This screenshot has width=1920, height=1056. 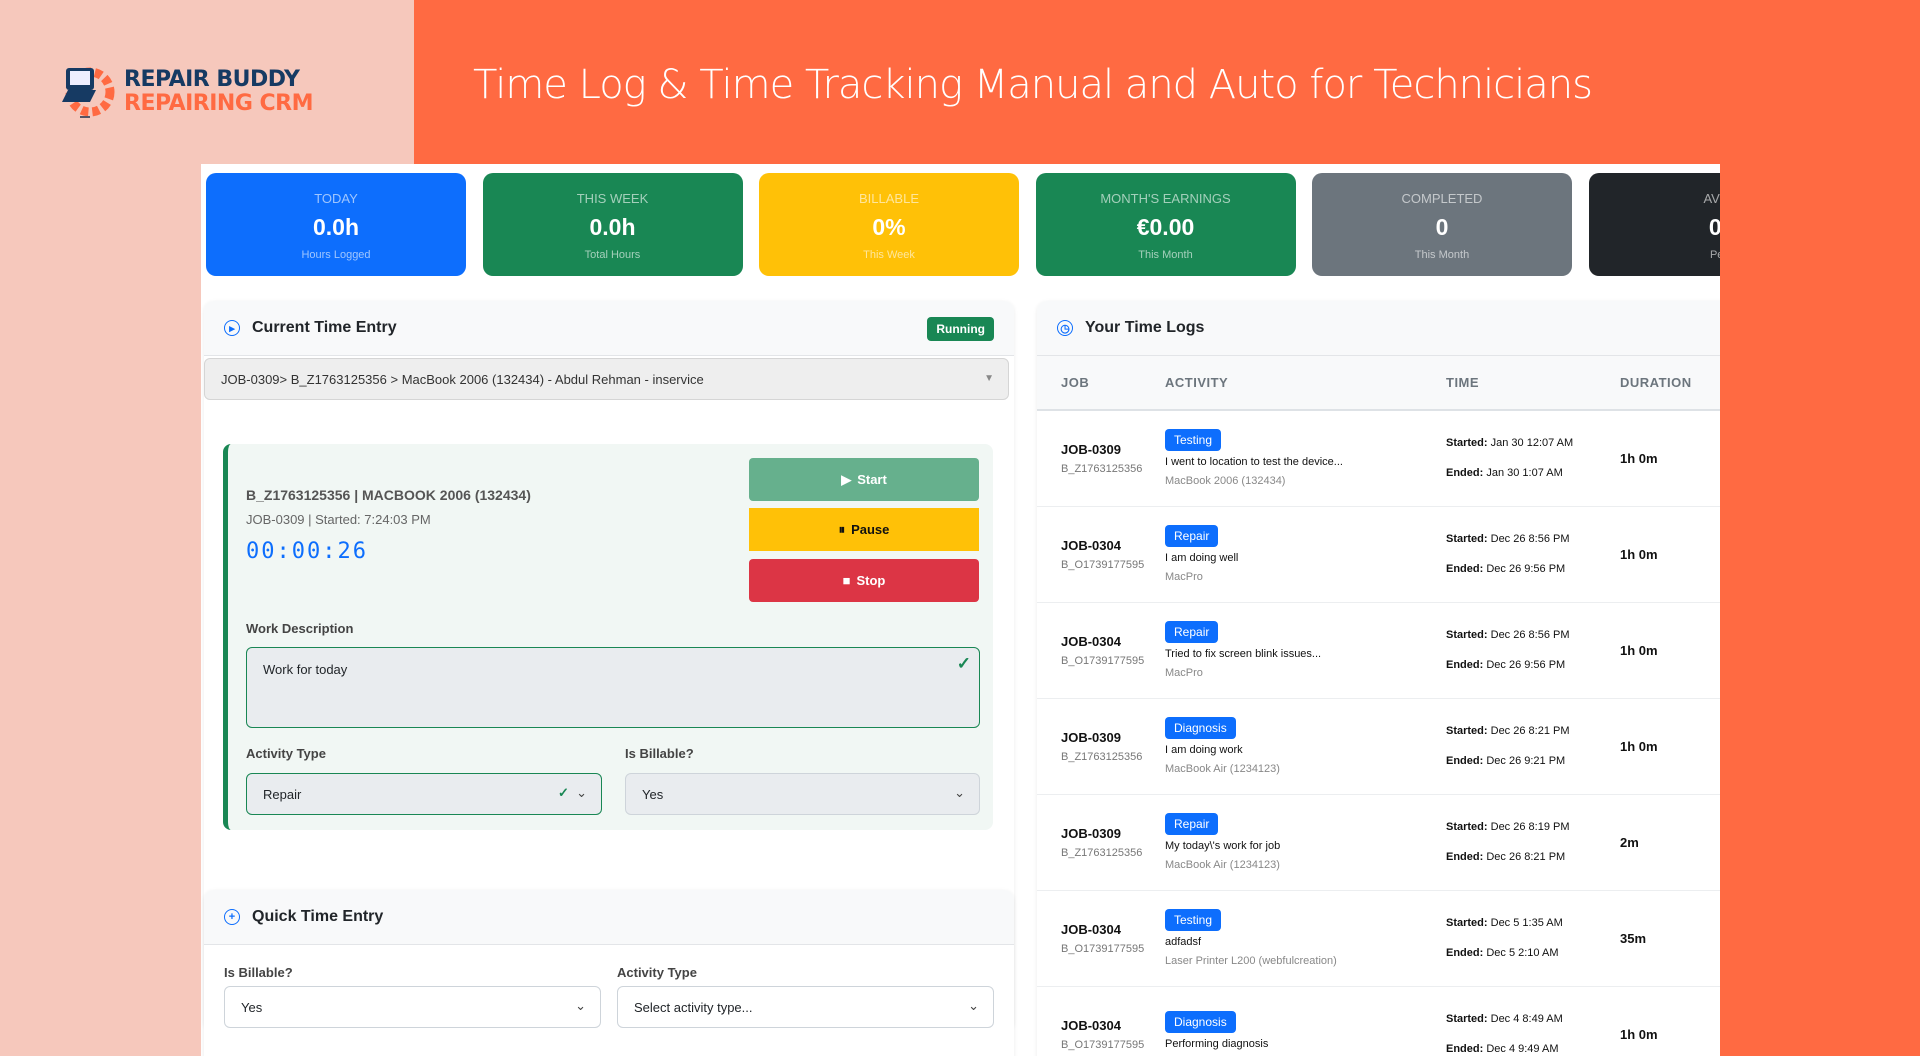 What do you see at coordinates (864, 479) in the screenshot?
I see `start-button: ▶ Start` at bounding box center [864, 479].